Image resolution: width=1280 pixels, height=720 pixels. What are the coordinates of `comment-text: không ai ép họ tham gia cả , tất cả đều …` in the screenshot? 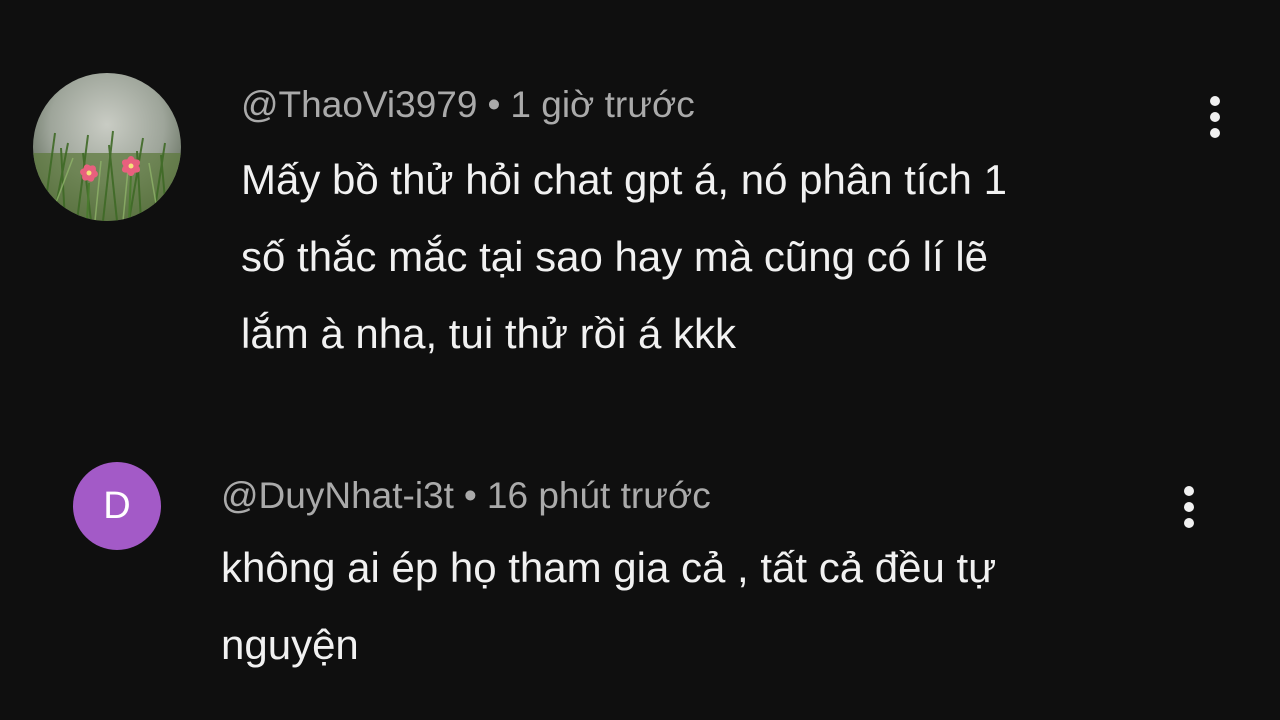 It's located at (609, 606).